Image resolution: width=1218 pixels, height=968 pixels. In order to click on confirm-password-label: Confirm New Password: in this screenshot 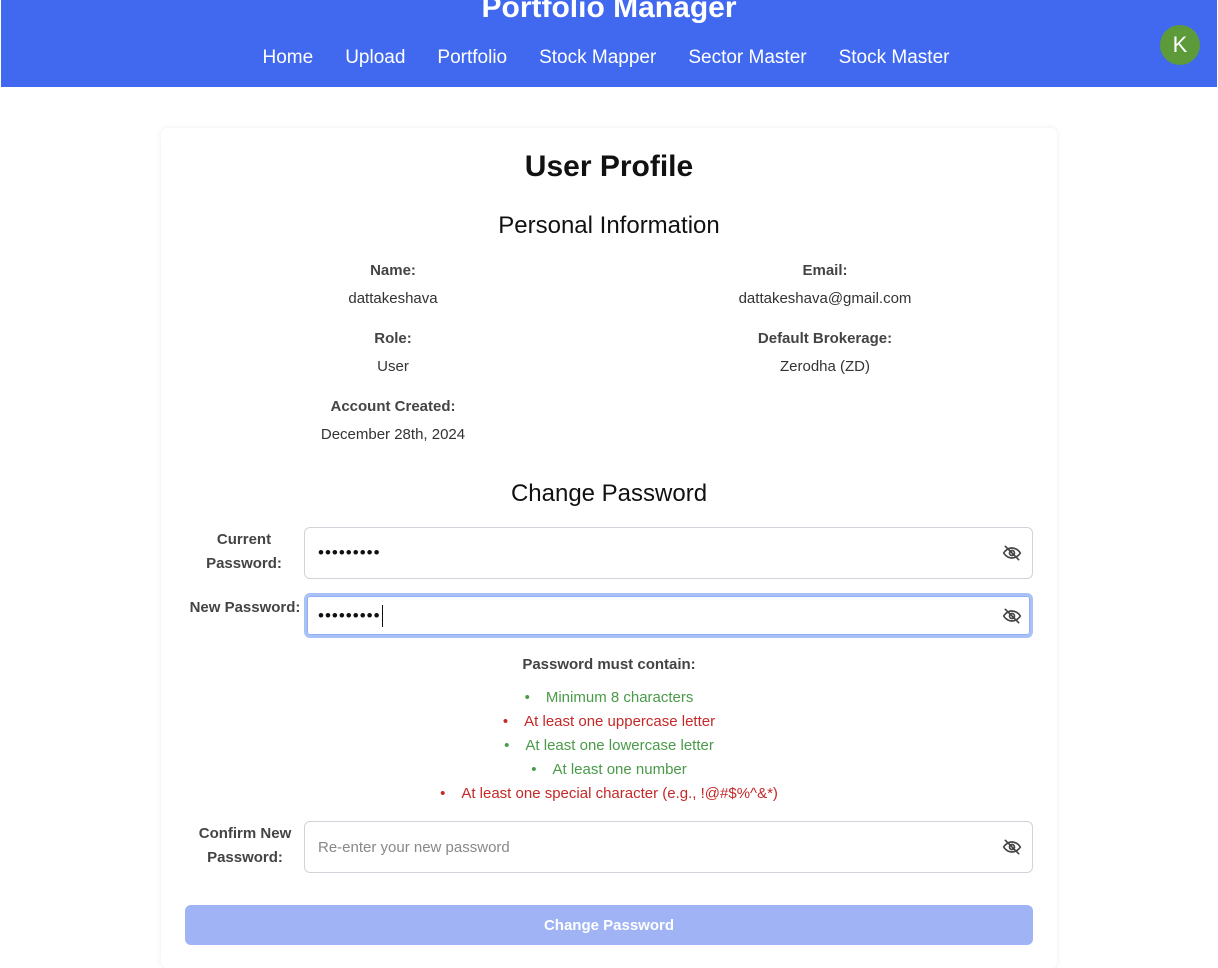, I will do `click(245, 845)`.